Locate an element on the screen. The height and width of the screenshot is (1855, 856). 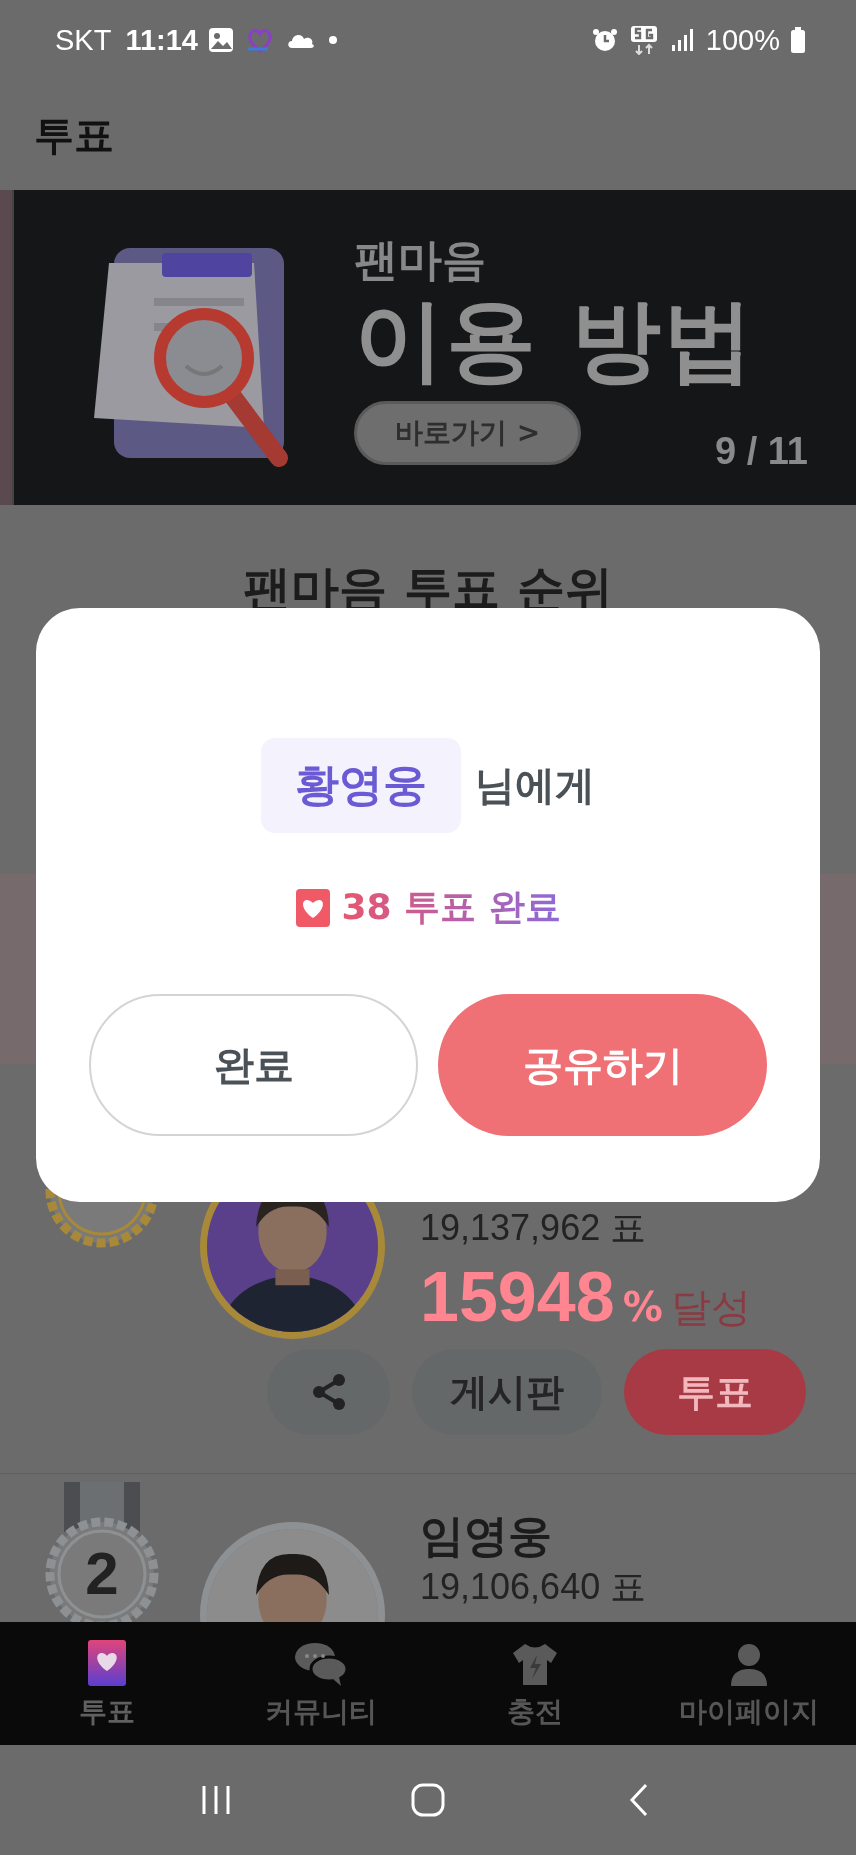
nav-tab: 투표 is located at coordinates (107, 1683).